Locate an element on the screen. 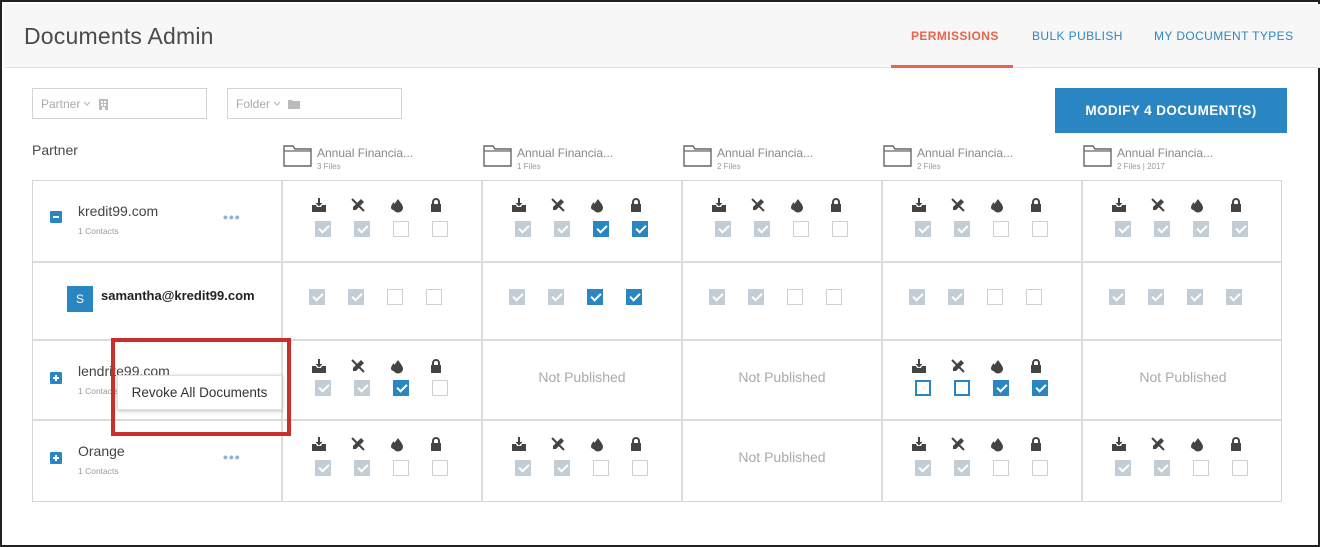 The height and width of the screenshot is (547, 1320). lock-icon is located at coordinates (836, 205).